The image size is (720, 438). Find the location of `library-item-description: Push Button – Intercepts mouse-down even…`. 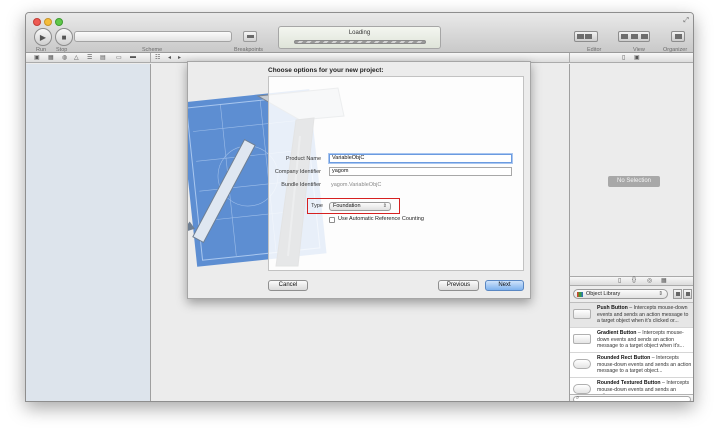

library-item-description: Push Button – Intercepts mouse-down even… is located at coordinates (643, 314).